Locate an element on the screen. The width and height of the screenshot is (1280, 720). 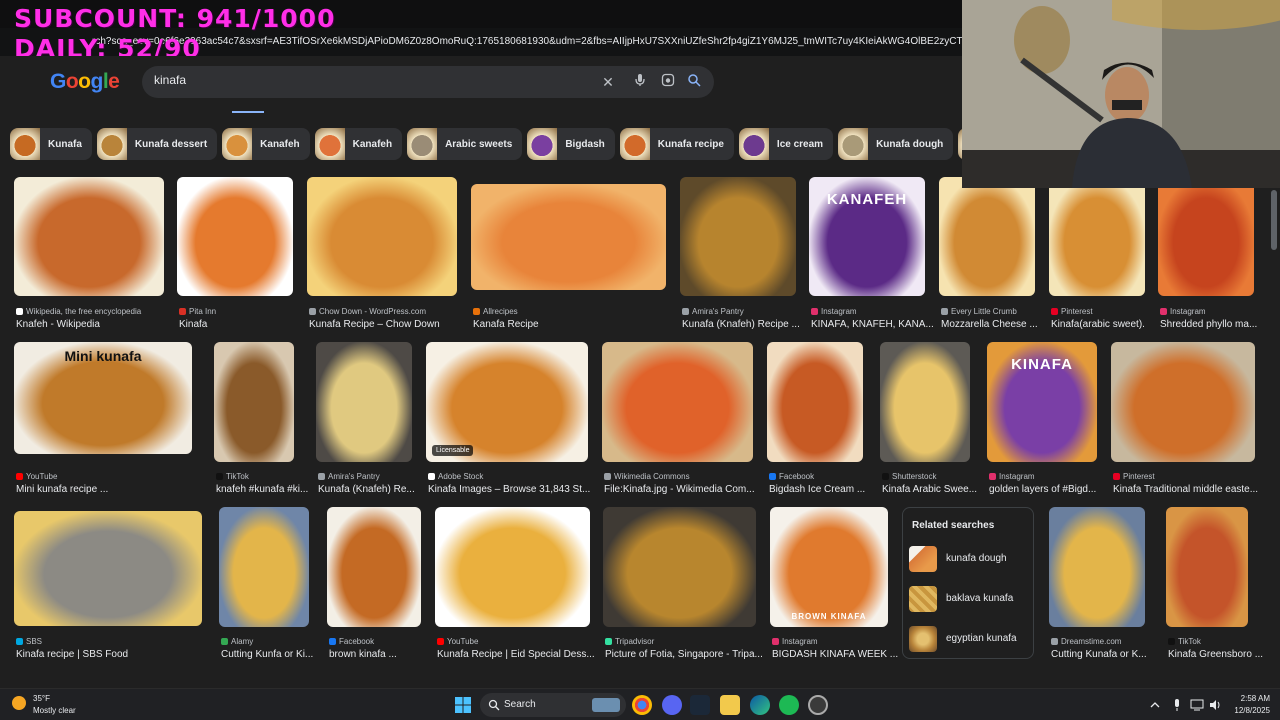
result-thumbnail: Mini kunafa is located at coordinates (103, 398).